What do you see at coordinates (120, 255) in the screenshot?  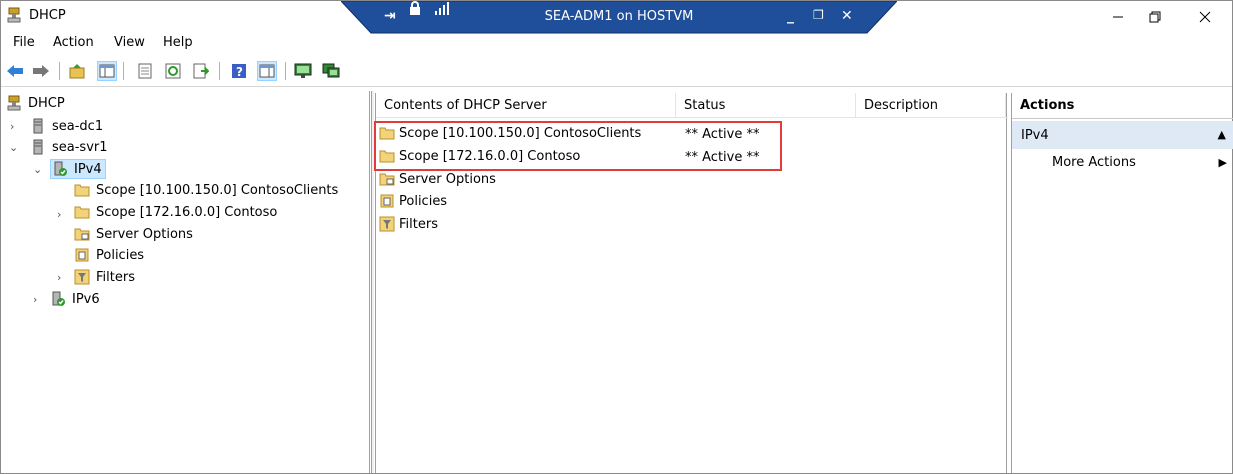 I see `tree-label: Policies` at bounding box center [120, 255].